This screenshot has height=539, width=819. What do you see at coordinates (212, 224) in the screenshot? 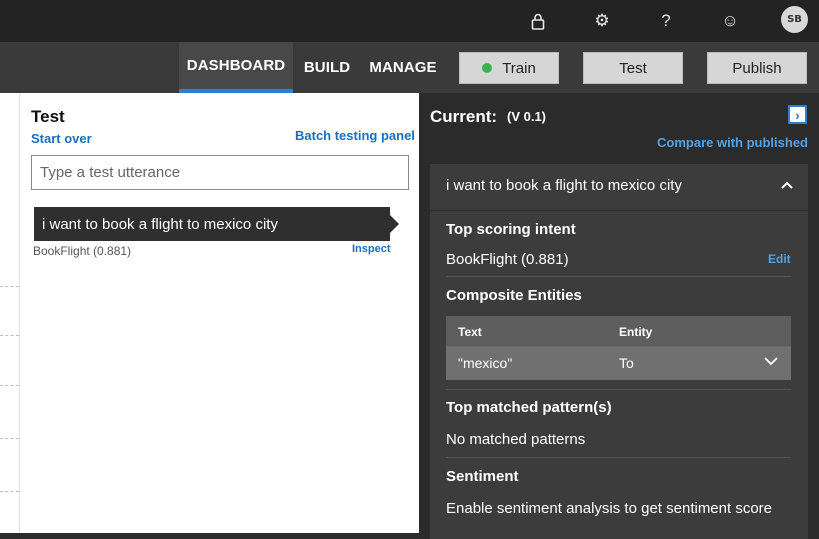
I see `utterance-result: i want to book a flight to mexico city` at bounding box center [212, 224].